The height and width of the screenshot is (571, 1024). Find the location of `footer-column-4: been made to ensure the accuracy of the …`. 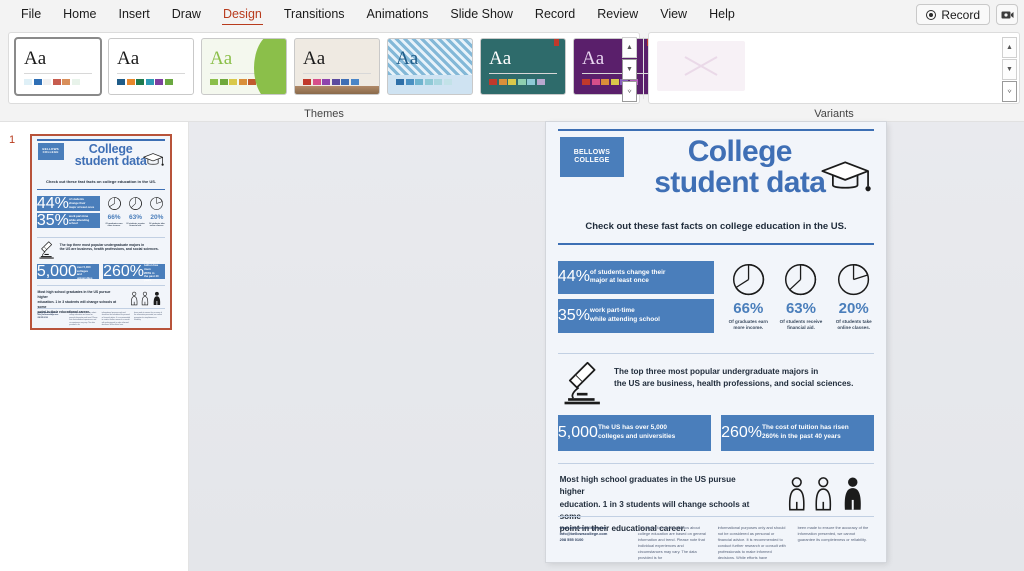

footer-column-4: been made to ensure the accuracy of the … is located at coordinates (833, 533).